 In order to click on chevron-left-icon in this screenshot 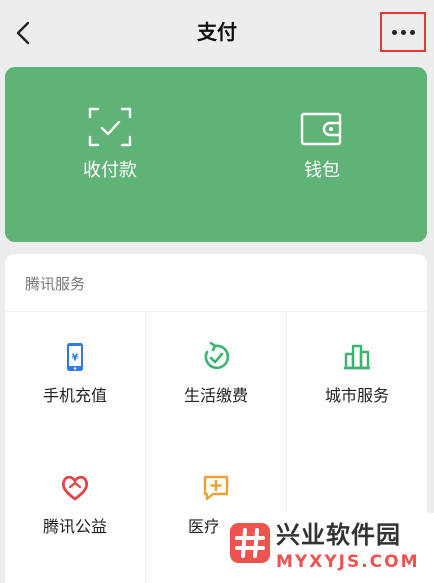, I will do `click(23, 33)`.